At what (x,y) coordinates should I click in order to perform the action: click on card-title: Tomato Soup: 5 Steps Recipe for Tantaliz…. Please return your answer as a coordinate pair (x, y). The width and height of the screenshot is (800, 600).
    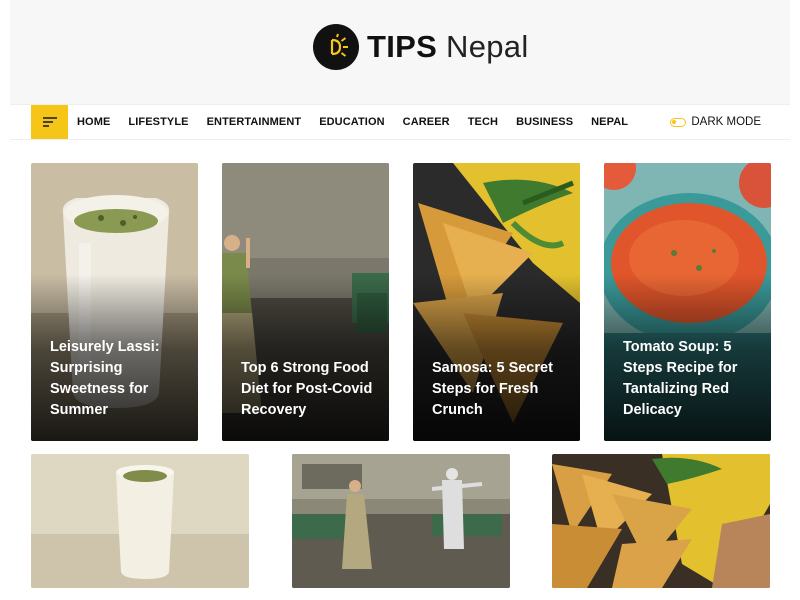
    Looking at the image, I should click on (680, 378).